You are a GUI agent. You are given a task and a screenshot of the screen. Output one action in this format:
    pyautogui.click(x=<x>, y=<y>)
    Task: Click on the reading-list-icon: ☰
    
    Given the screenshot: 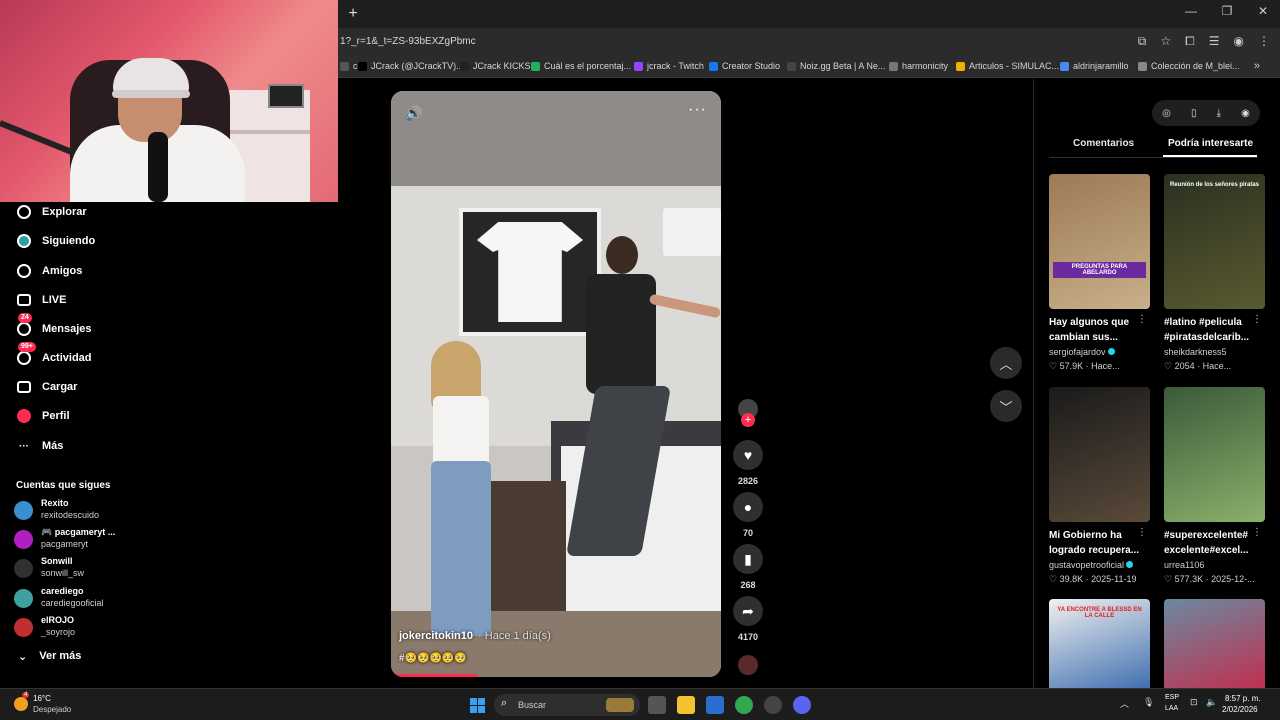 What is the action you would take?
    pyautogui.click(x=1214, y=41)
    